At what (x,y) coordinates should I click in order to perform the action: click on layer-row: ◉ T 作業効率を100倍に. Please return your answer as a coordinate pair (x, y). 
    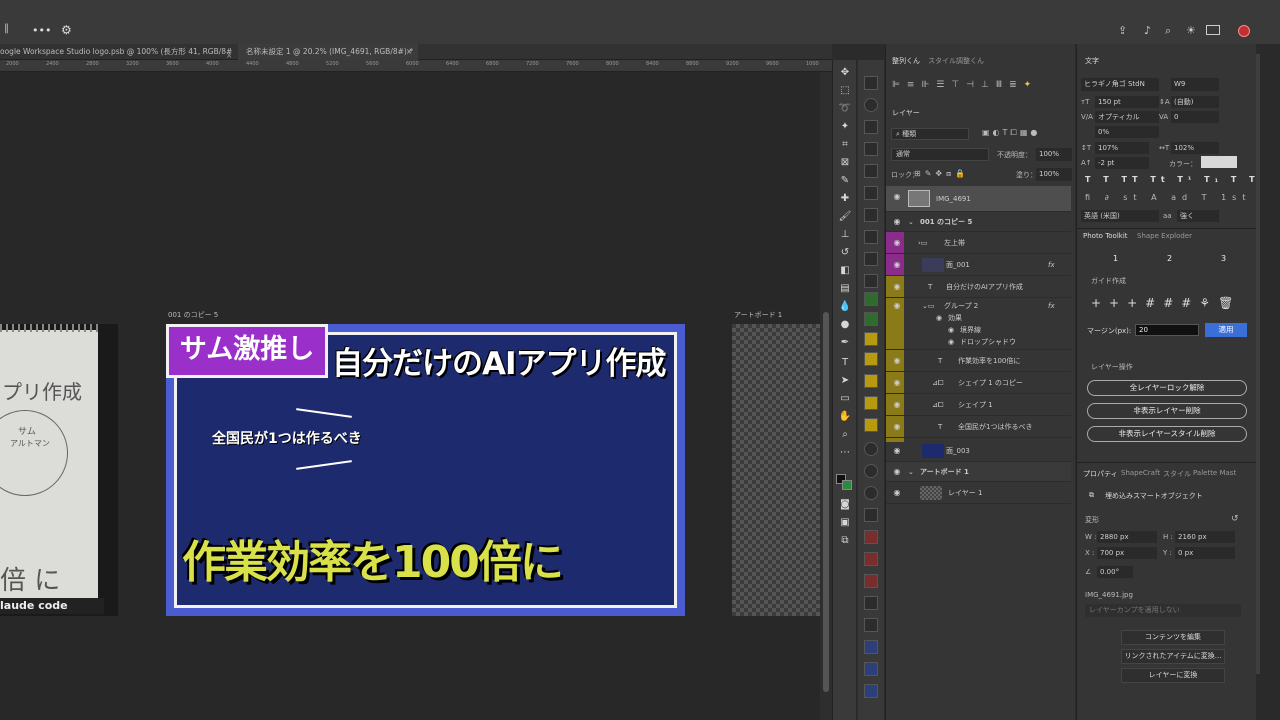
    Looking at the image, I should click on (978, 361).